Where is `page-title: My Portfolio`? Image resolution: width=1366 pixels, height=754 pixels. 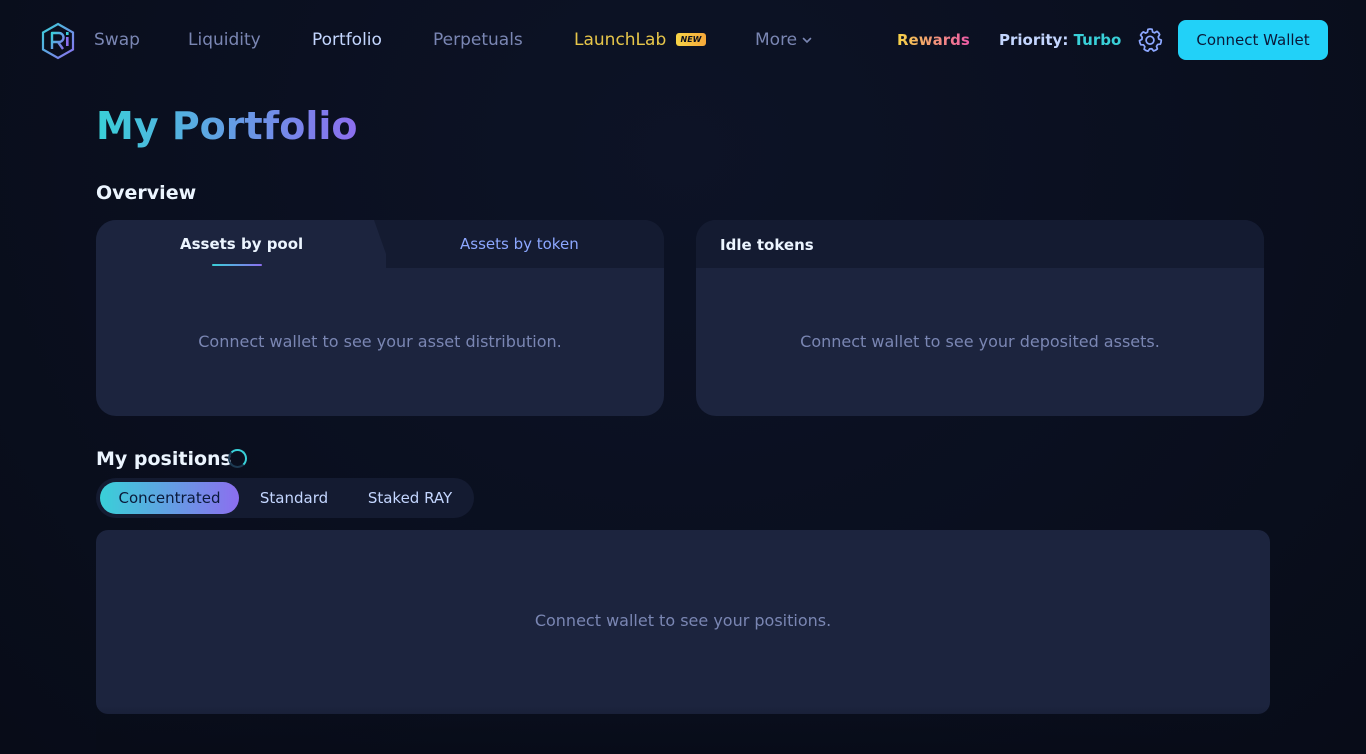
page-title: My Portfolio is located at coordinates (227, 126).